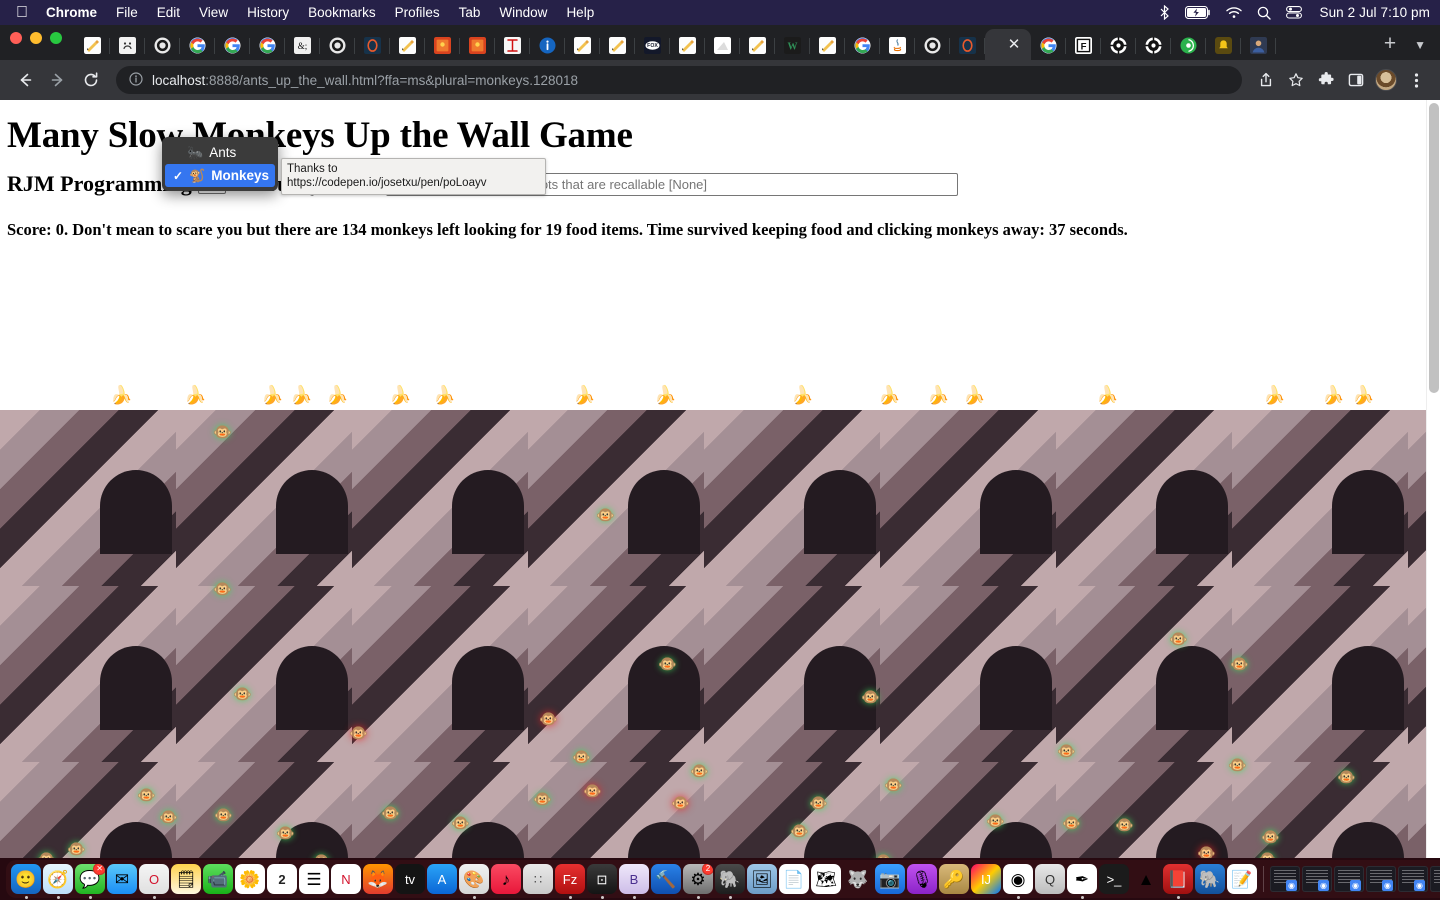 The height and width of the screenshot is (900, 1440). What do you see at coordinates (570, 879) in the screenshot?
I see `dock-icon-filezilla: Fz` at bounding box center [570, 879].